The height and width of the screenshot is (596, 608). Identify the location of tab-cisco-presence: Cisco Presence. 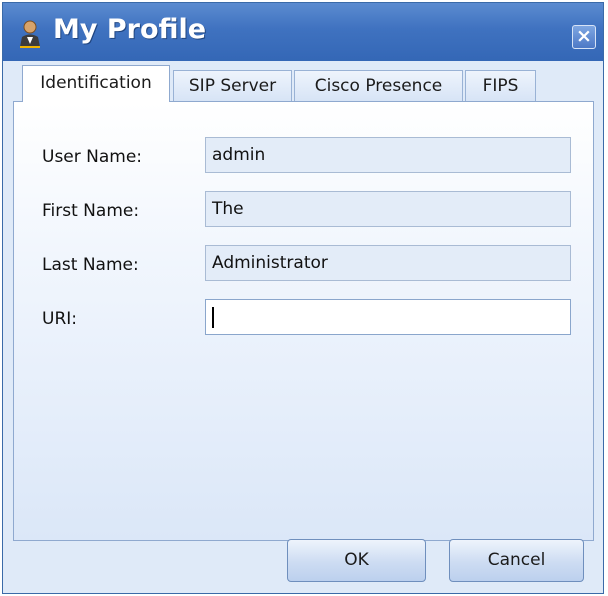
(378, 85).